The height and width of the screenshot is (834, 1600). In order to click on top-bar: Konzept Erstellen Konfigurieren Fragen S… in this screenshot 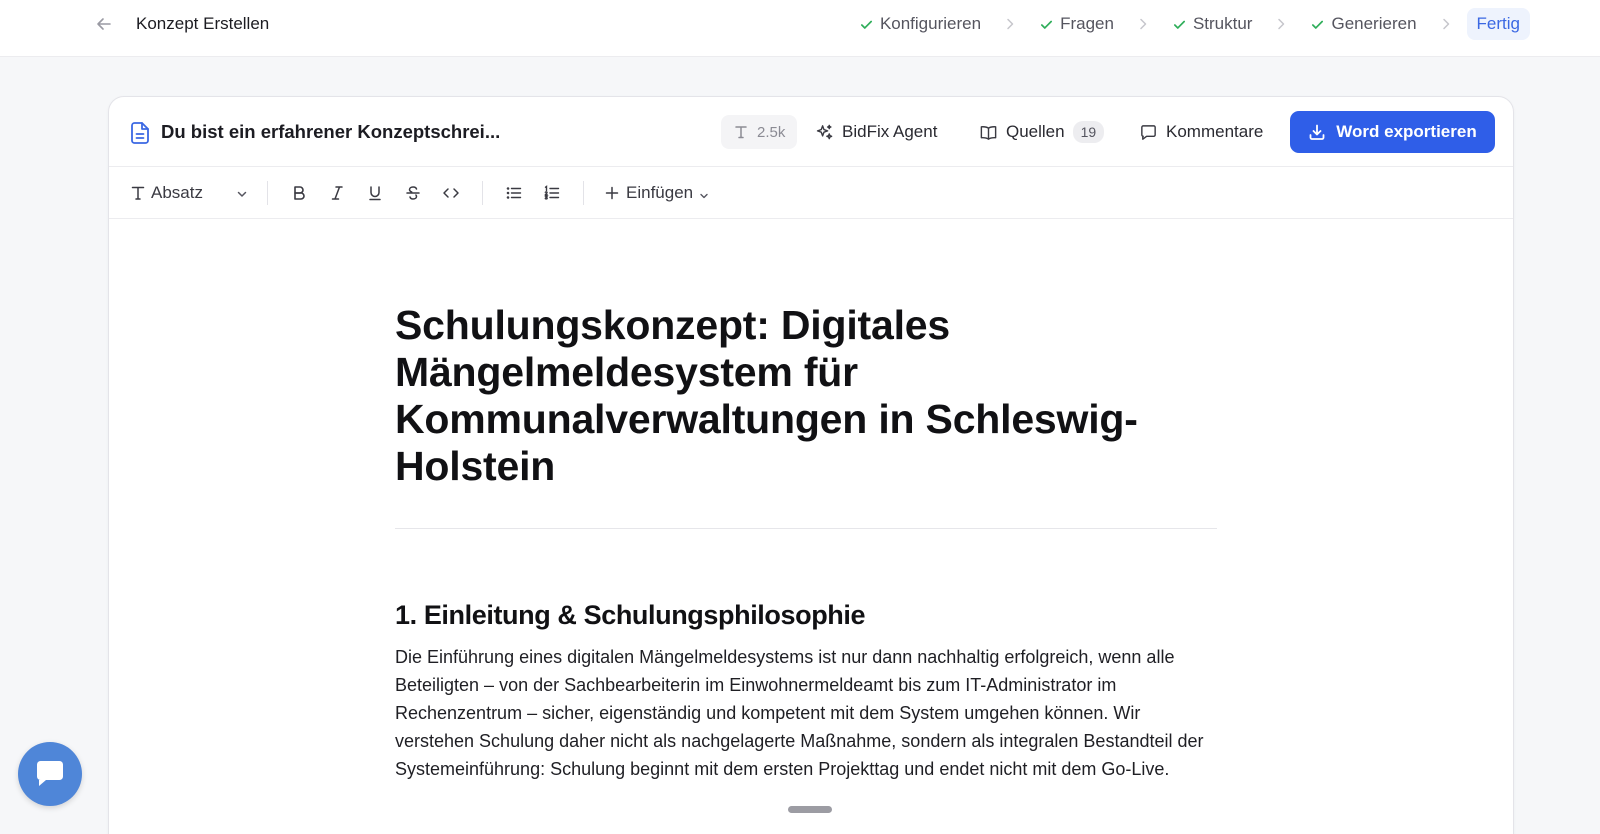, I will do `click(800, 28)`.